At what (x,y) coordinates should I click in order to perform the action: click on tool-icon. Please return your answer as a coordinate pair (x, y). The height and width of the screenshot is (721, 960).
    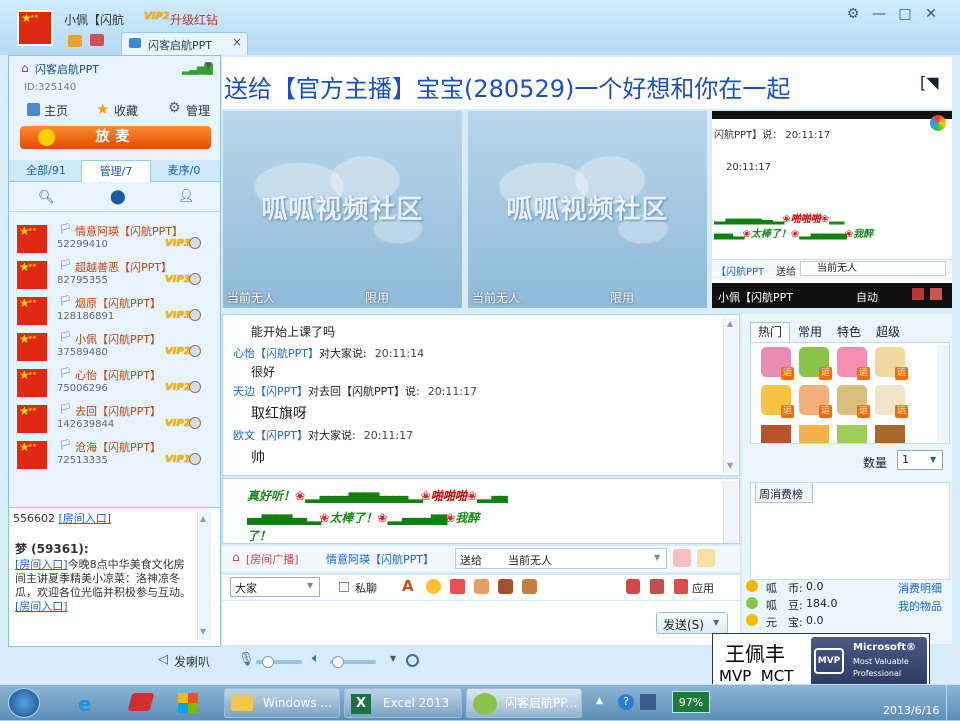
    Looking at the image, I should click on (936, 294).